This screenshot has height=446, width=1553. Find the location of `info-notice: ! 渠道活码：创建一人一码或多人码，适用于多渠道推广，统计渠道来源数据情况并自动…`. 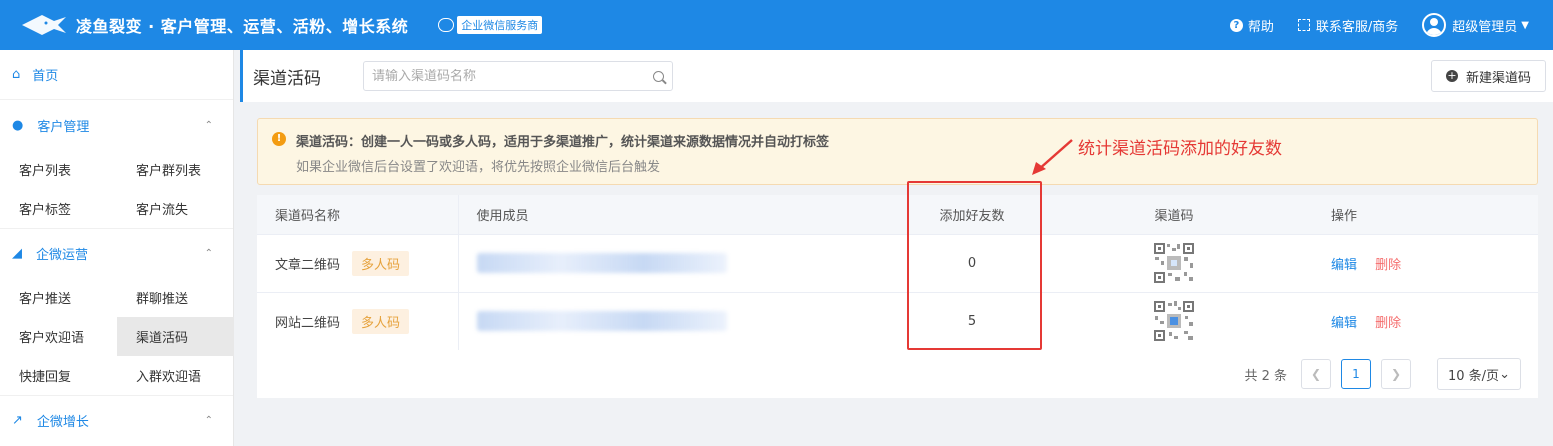

info-notice: ! 渠道活码：创建一人一码或多人码，适用于多渠道推广，统计渠道来源数据情况并自动… is located at coordinates (897, 151).